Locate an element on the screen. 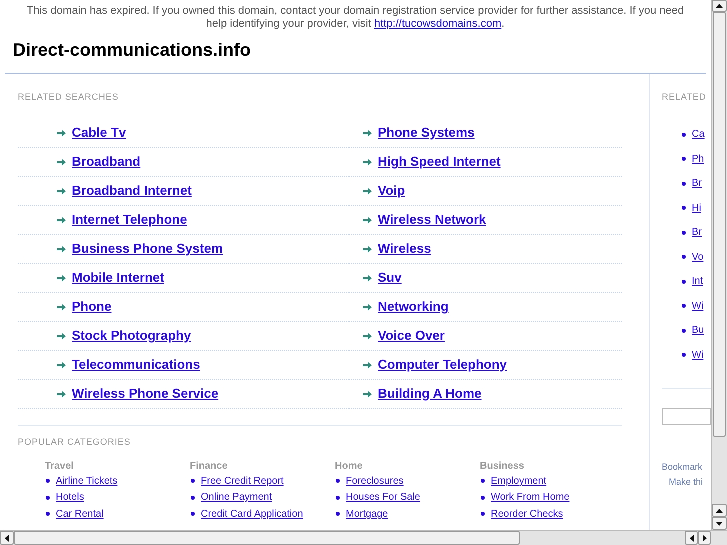  category-link: Car Rental is located at coordinates (80, 514).